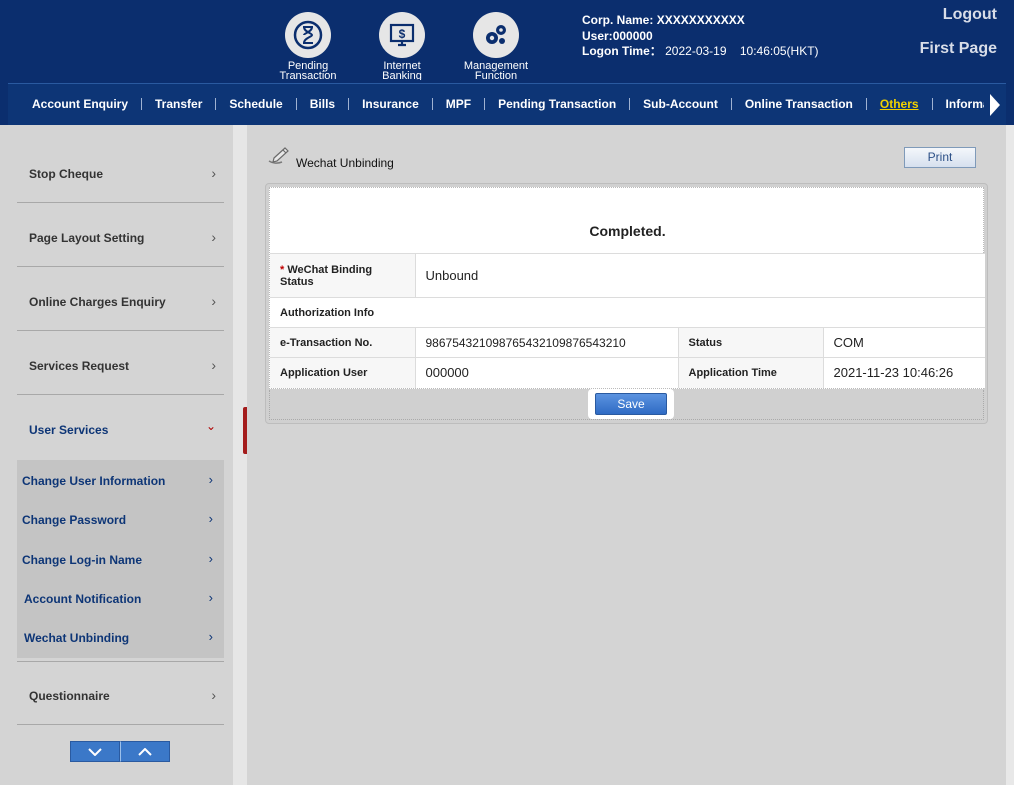 This screenshot has width=1014, height=785. What do you see at coordinates (700, 20) in the screenshot?
I see `corp-name-value: XXXXXXXXXXX` at bounding box center [700, 20].